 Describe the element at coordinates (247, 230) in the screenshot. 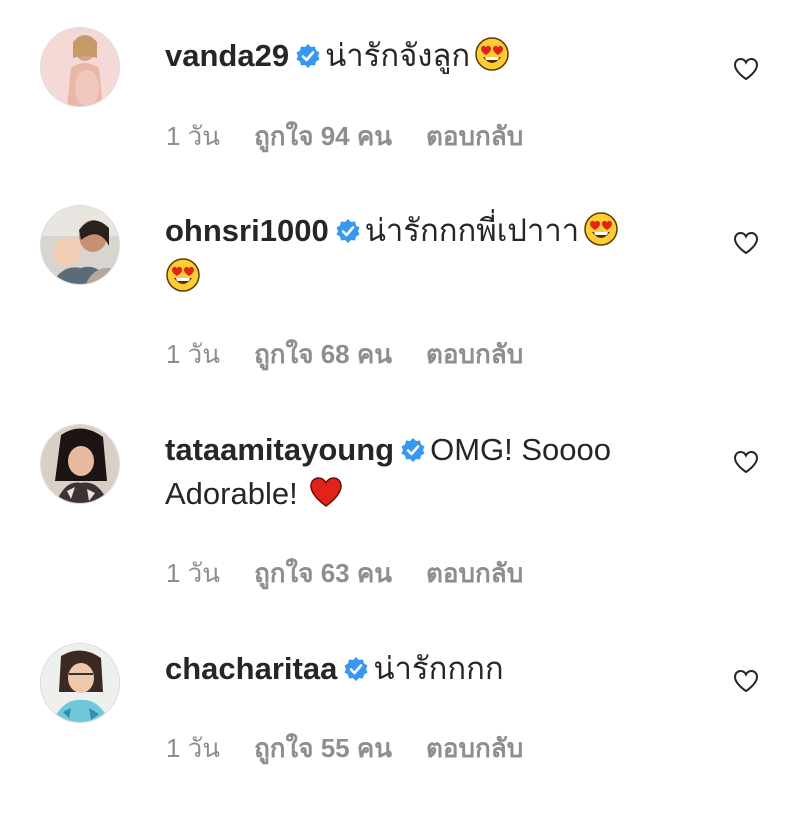

I see `username: ohnsri1000` at that location.